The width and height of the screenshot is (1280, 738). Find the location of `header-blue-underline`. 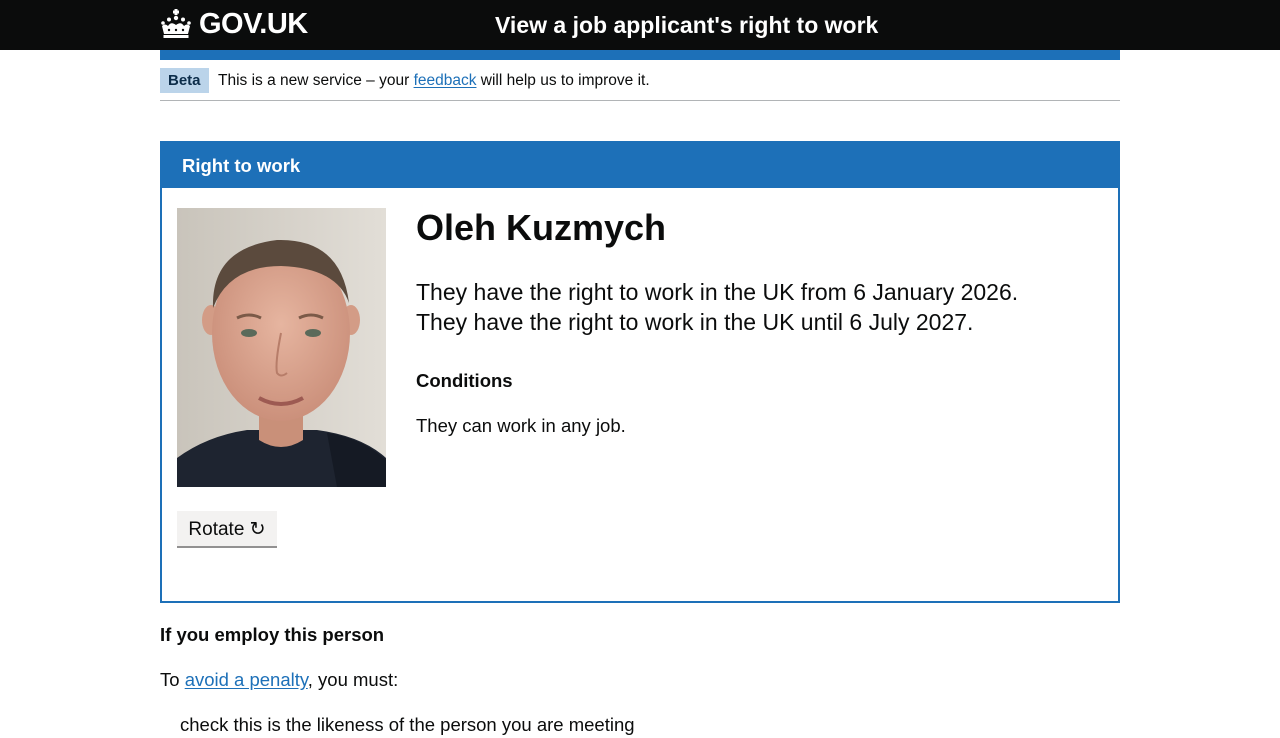

header-blue-underline is located at coordinates (640, 55).